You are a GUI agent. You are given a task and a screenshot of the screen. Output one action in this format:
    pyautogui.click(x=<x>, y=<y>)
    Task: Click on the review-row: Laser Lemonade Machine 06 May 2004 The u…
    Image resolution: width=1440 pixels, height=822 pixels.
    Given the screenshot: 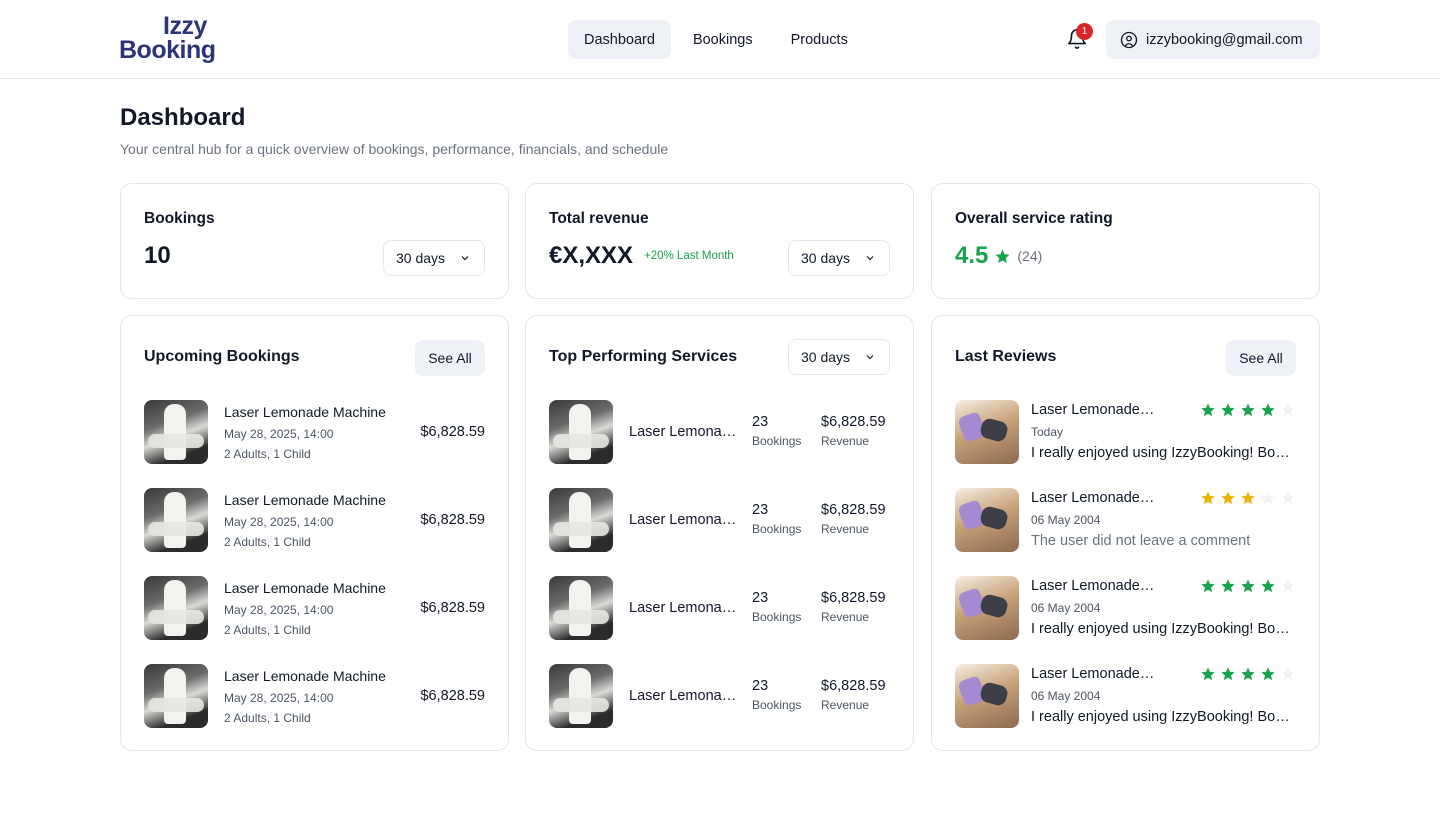 What is the action you would take?
    pyautogui.click(x=1125, y=520)
    